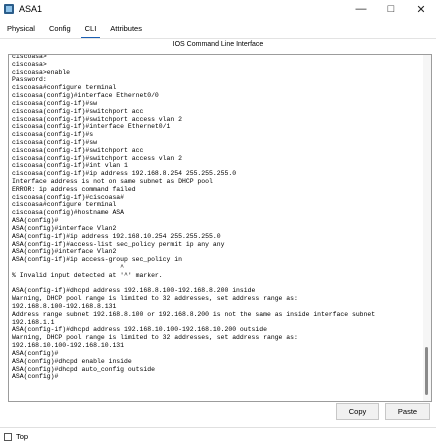  What do you see at coordinates (426, 371) in the screenshot?
I see `scrollbar-thumb` at bounding box center [426, 371].